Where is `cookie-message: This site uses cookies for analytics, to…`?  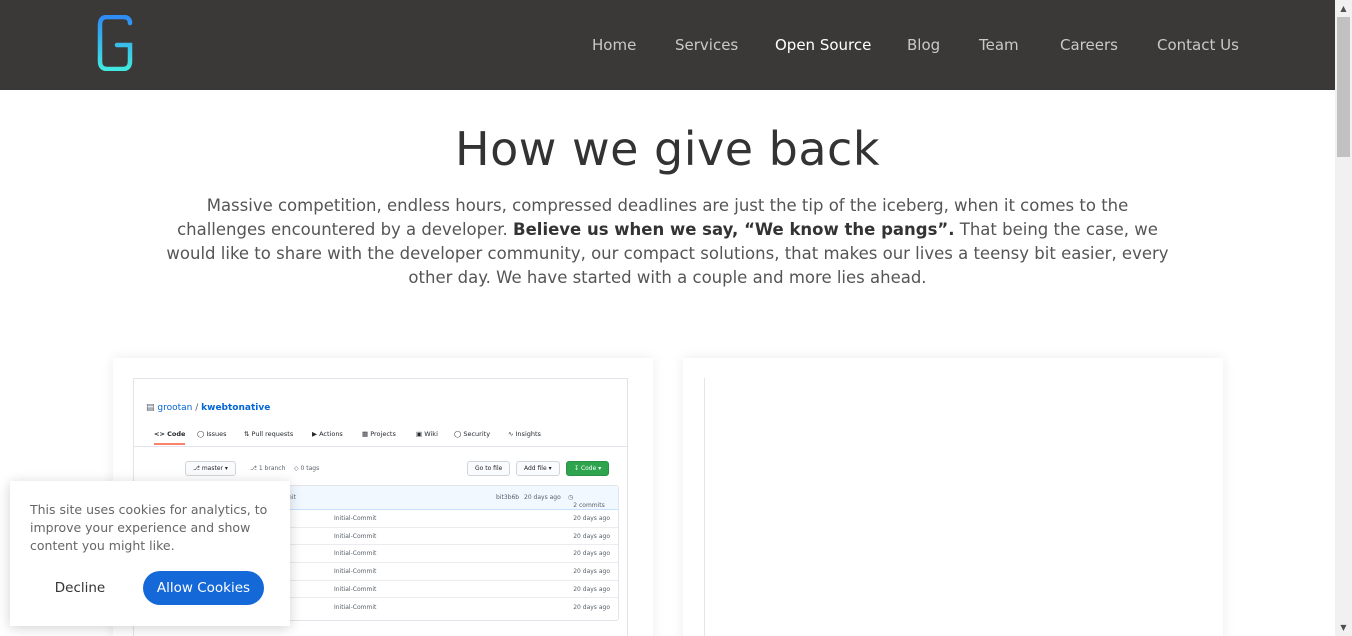 cookie-message: This site uses cookies for analytics, to… is located at coordinates (149, 527).